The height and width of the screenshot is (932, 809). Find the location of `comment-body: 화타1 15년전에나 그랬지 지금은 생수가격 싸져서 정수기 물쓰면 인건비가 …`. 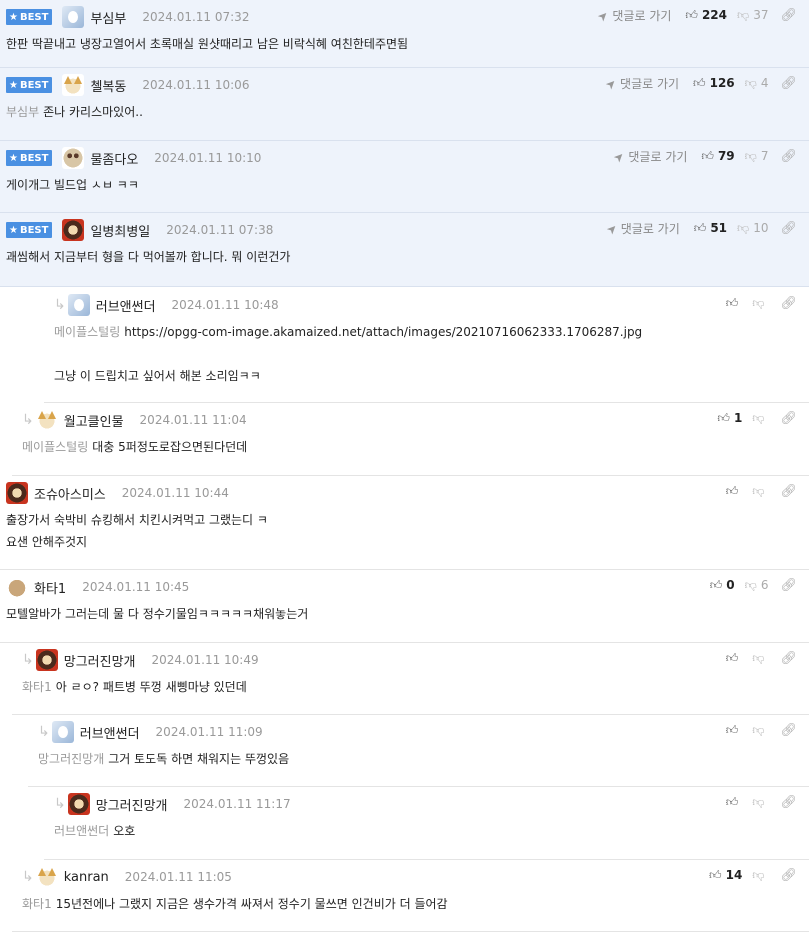

comment-body: 화타1 15년전에나 그랬지 지금은 생수가격 싸져서 정수기 물쓰면 인건비가 … is located at coordinates (235, 904).